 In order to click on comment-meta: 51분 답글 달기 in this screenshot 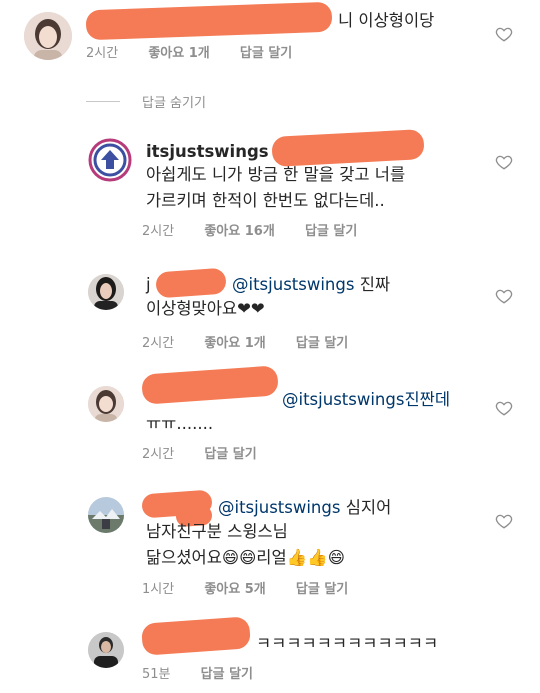, I will do `click(210, 672)`.